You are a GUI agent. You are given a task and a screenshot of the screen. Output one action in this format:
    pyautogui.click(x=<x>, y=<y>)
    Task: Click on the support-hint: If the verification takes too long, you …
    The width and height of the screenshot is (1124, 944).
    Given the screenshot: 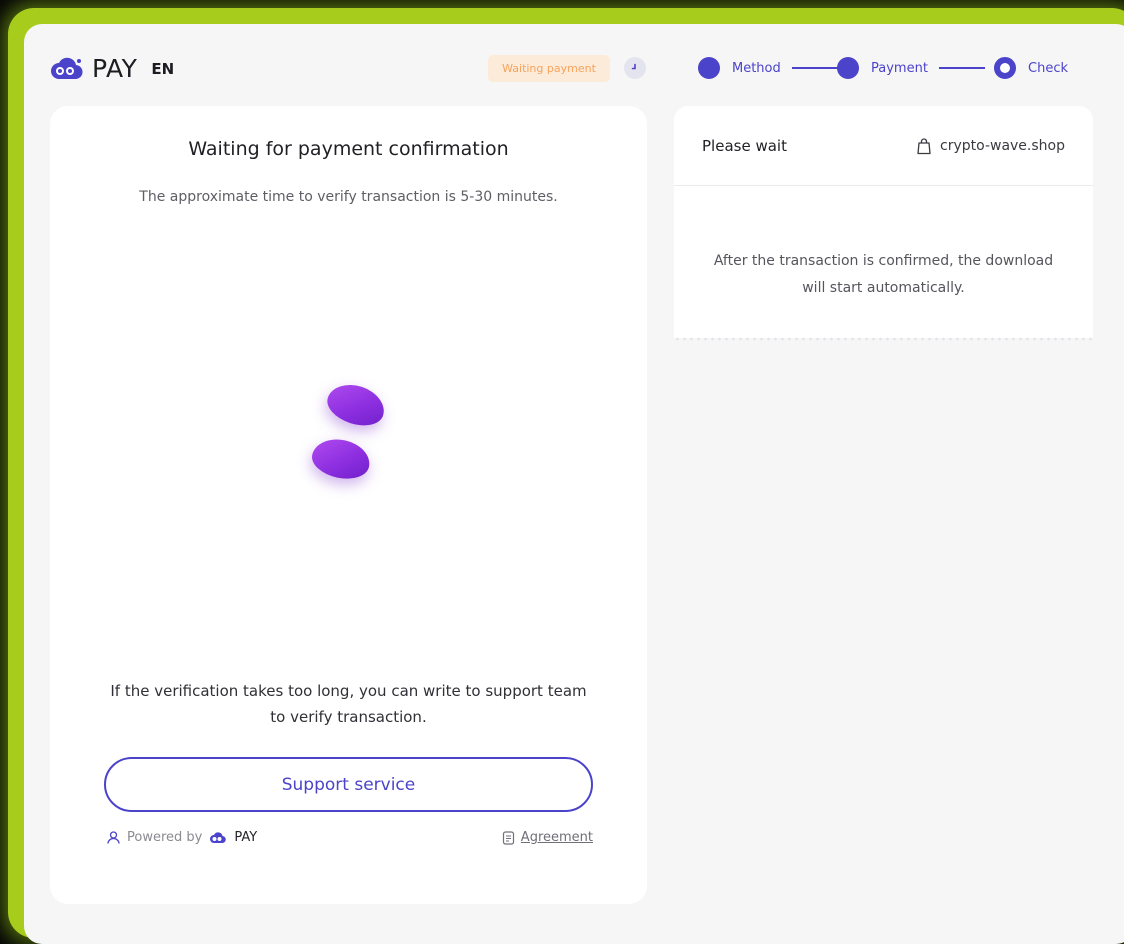 What is the action you would take?
    pyautogui.click(x=348, y=704)
    